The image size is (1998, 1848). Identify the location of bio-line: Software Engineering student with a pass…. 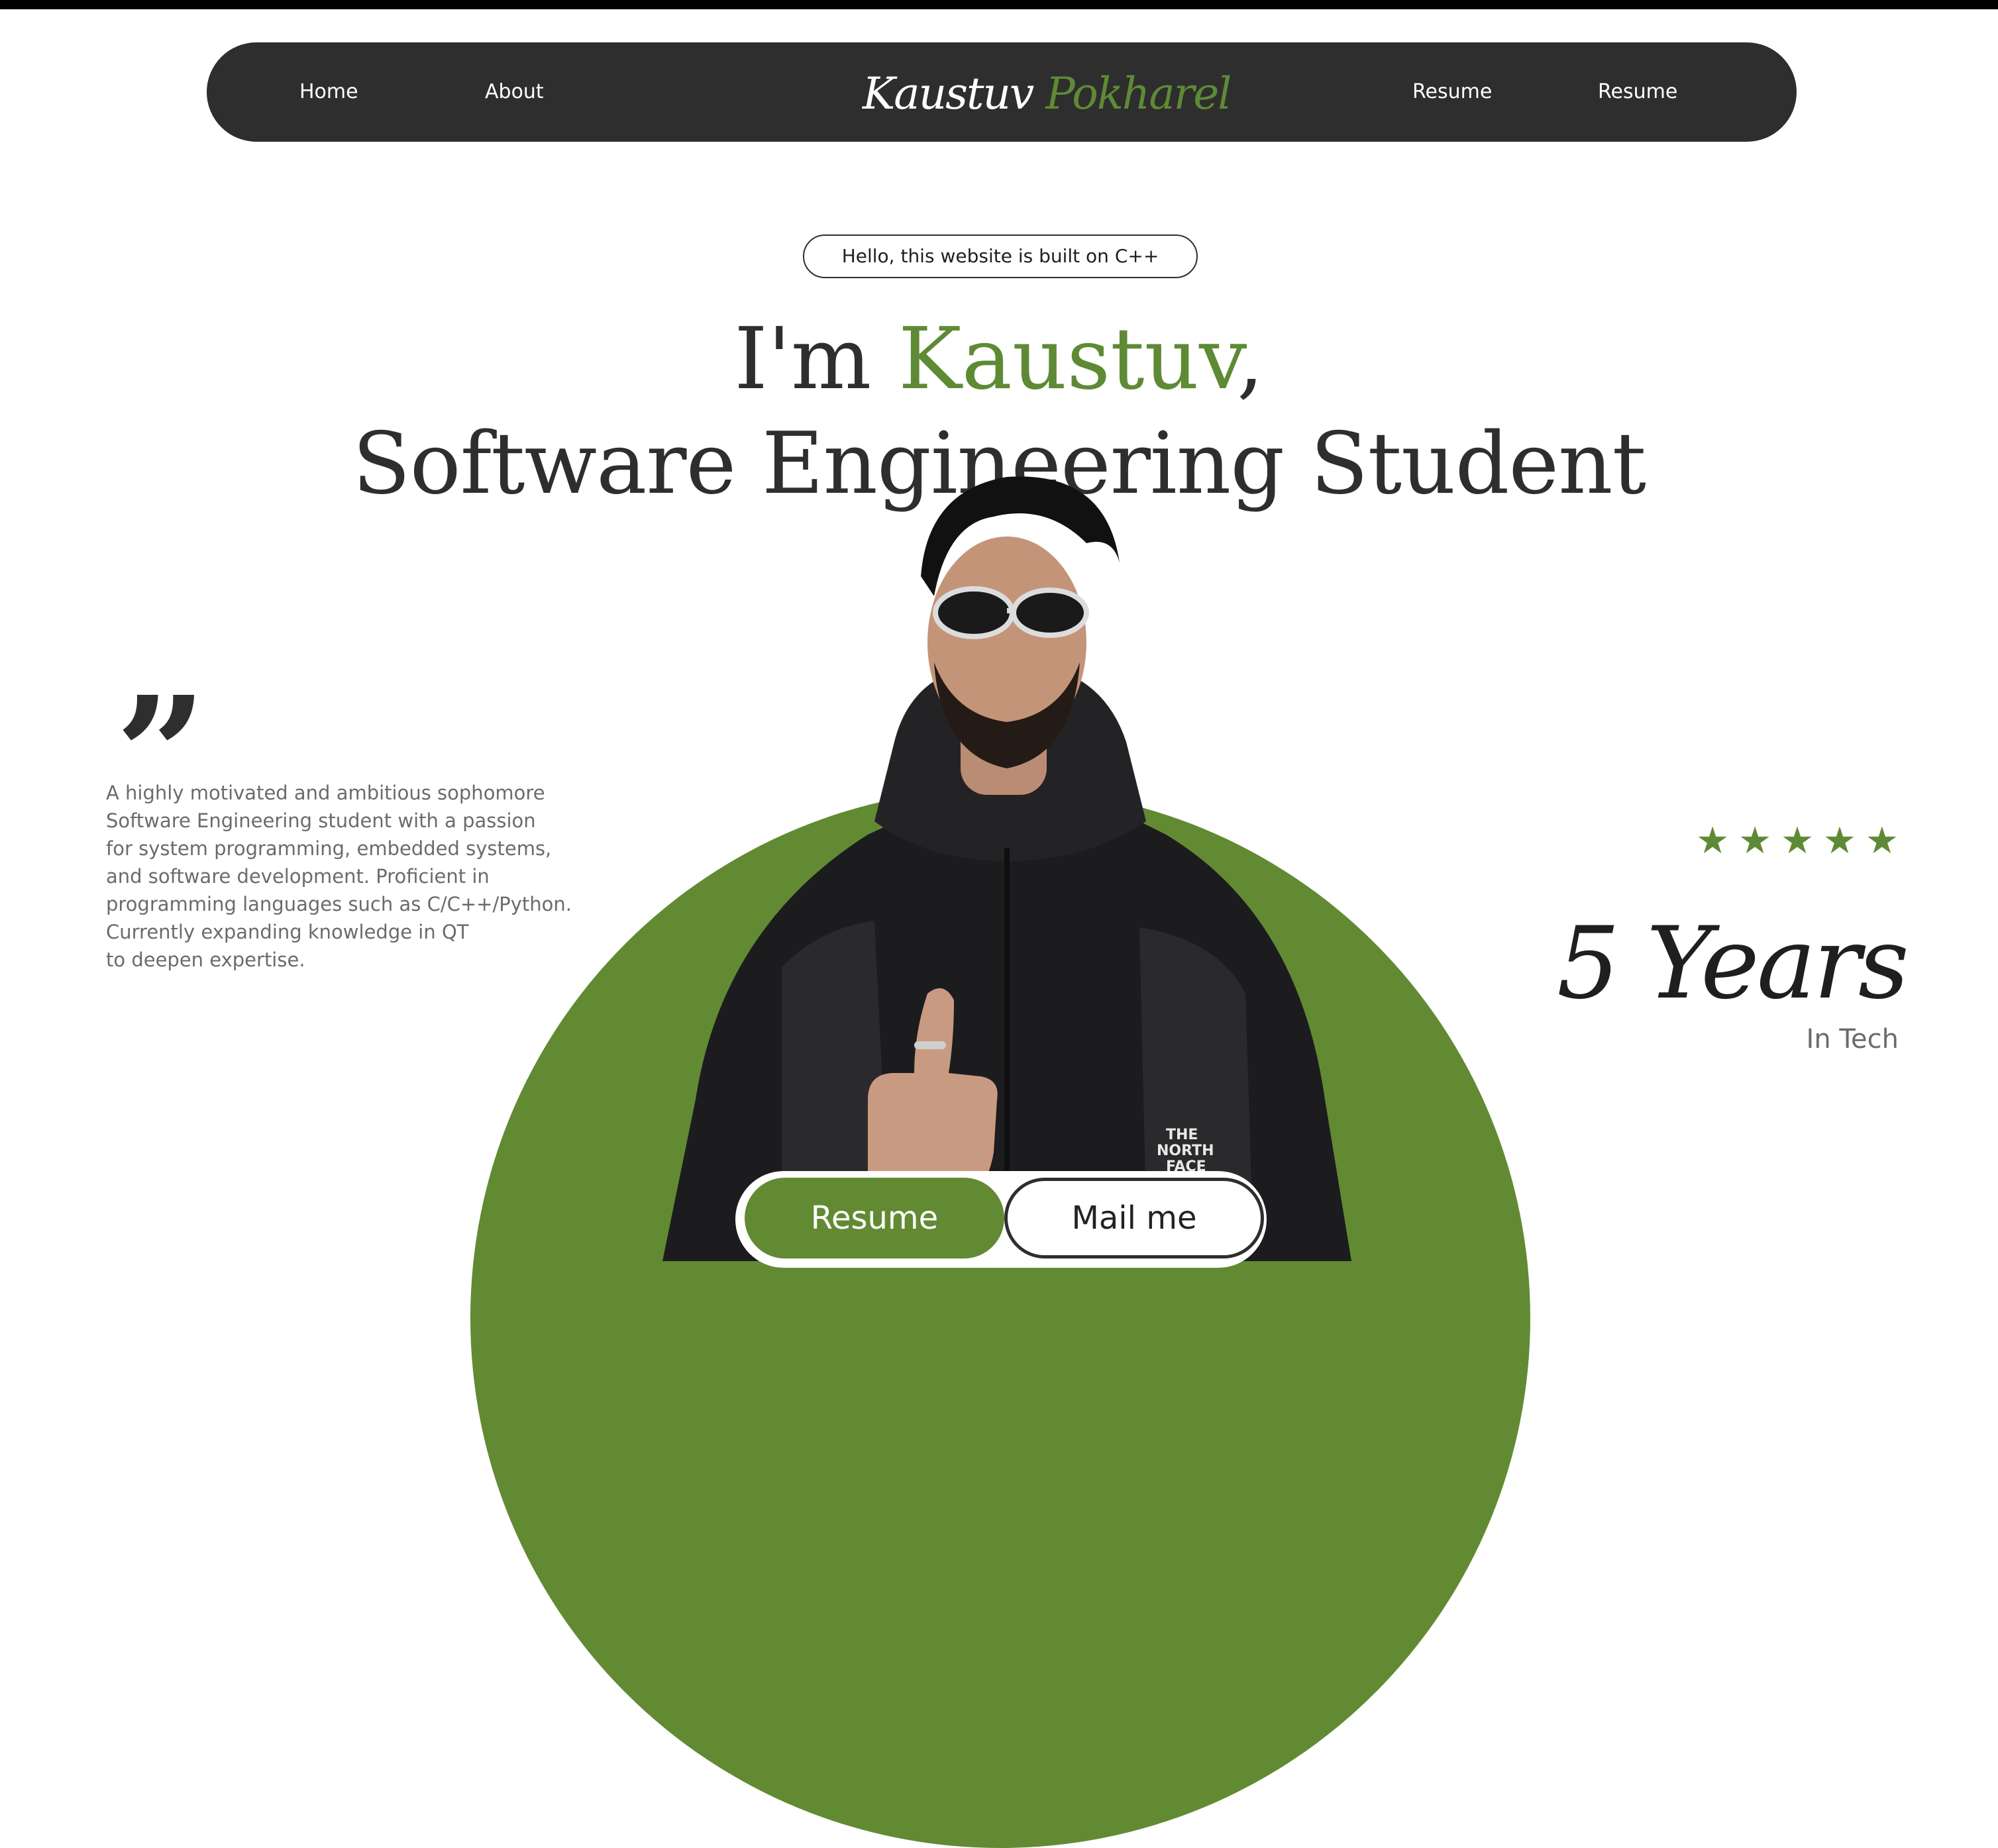
(321, 820).